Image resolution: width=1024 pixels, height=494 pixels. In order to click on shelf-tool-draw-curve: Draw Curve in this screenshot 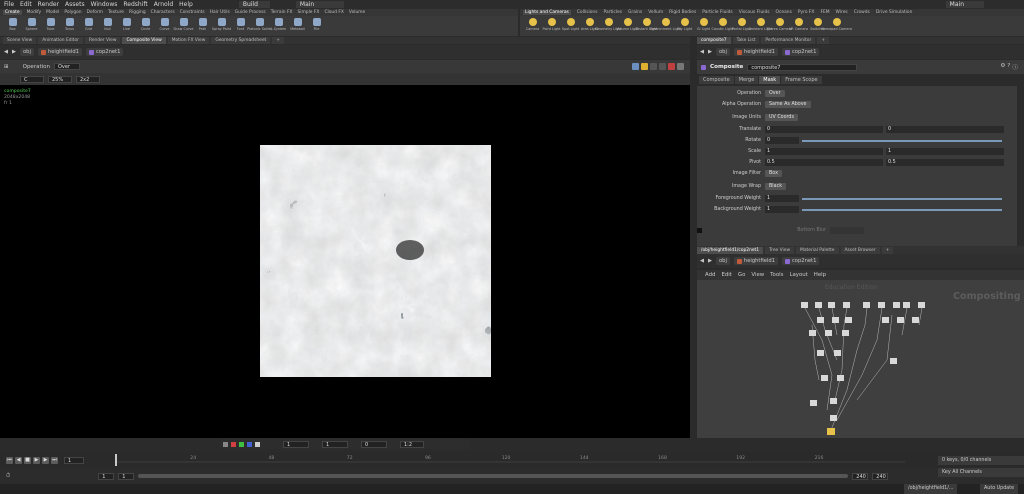, I will do `click(183, 24)`.